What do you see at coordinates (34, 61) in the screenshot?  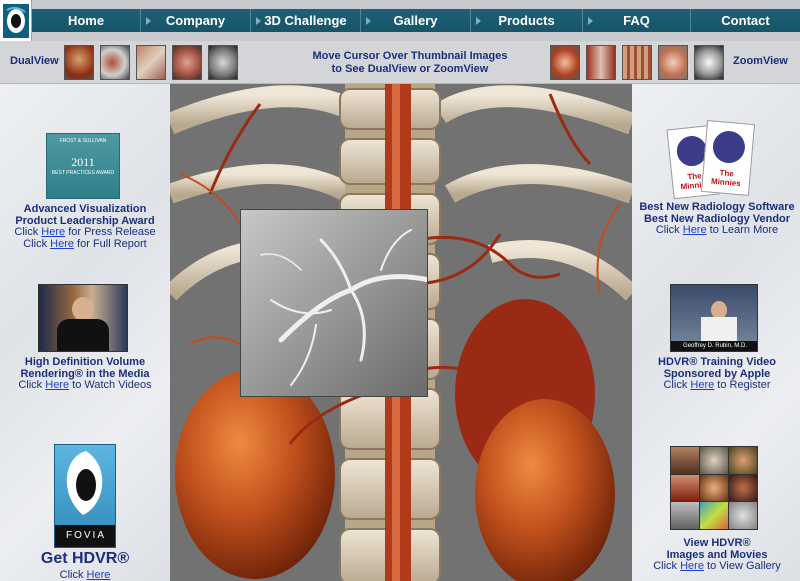 I see `dualview-label: DualView` at bounding box center [34, 61].